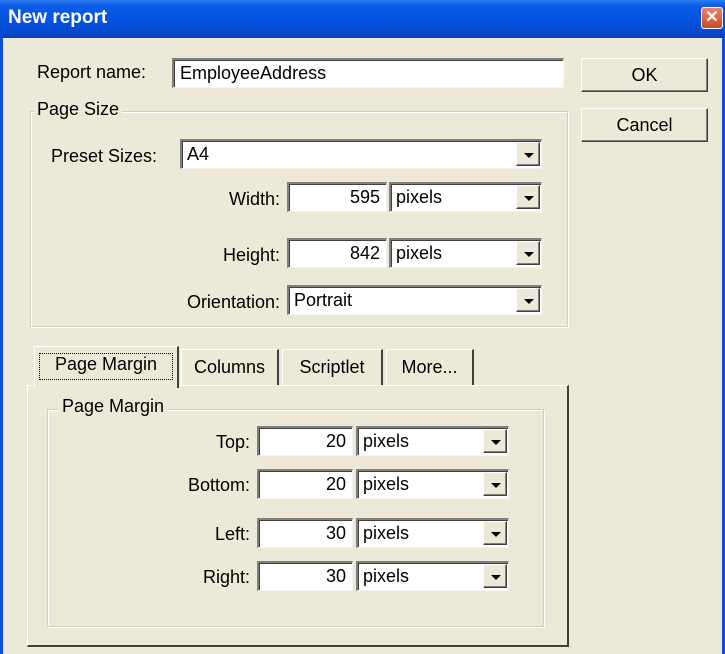 This screenshot has width=725, height=654. Describe the element at coordinates (368, 73) in the screenshot. I see `report-name-input: EmployeeAddress` at that location.